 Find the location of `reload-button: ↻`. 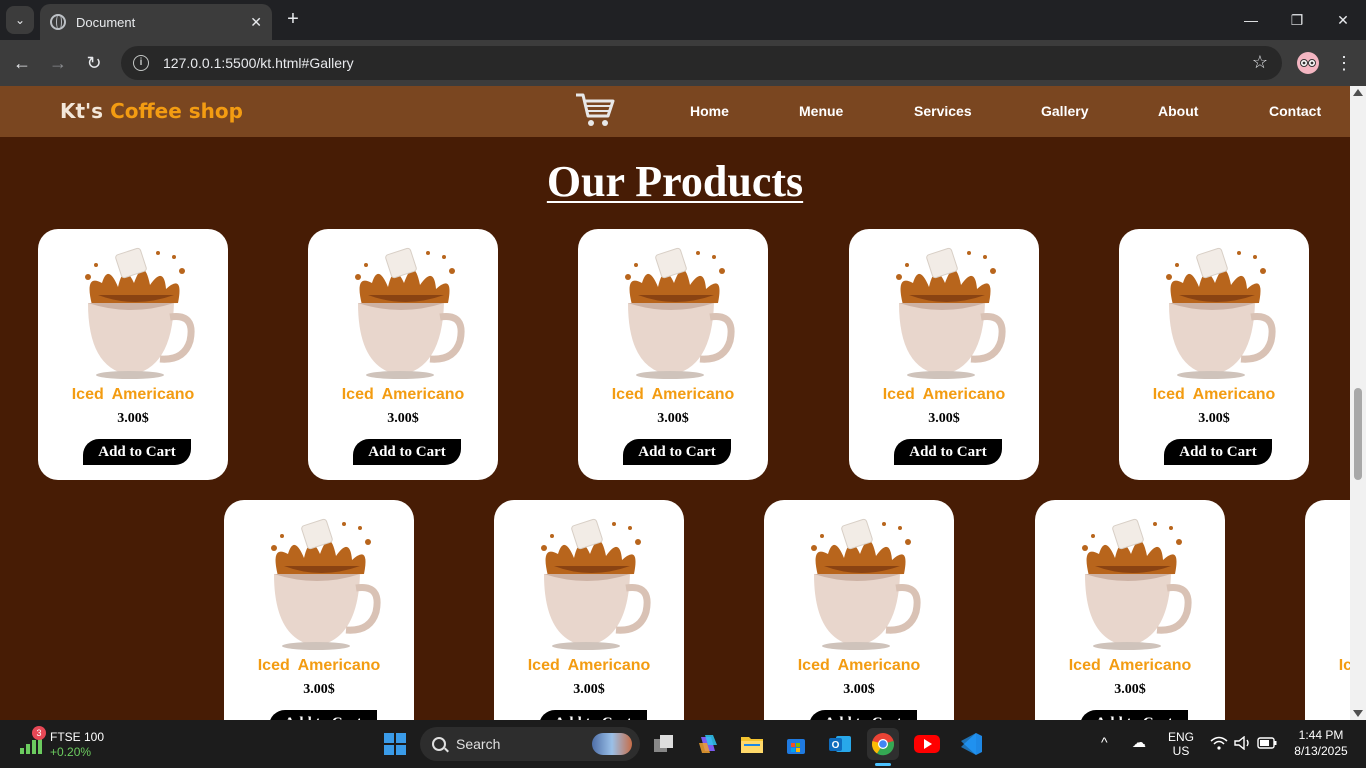

reload-button: ↻ is located at coordinates (94, 63).